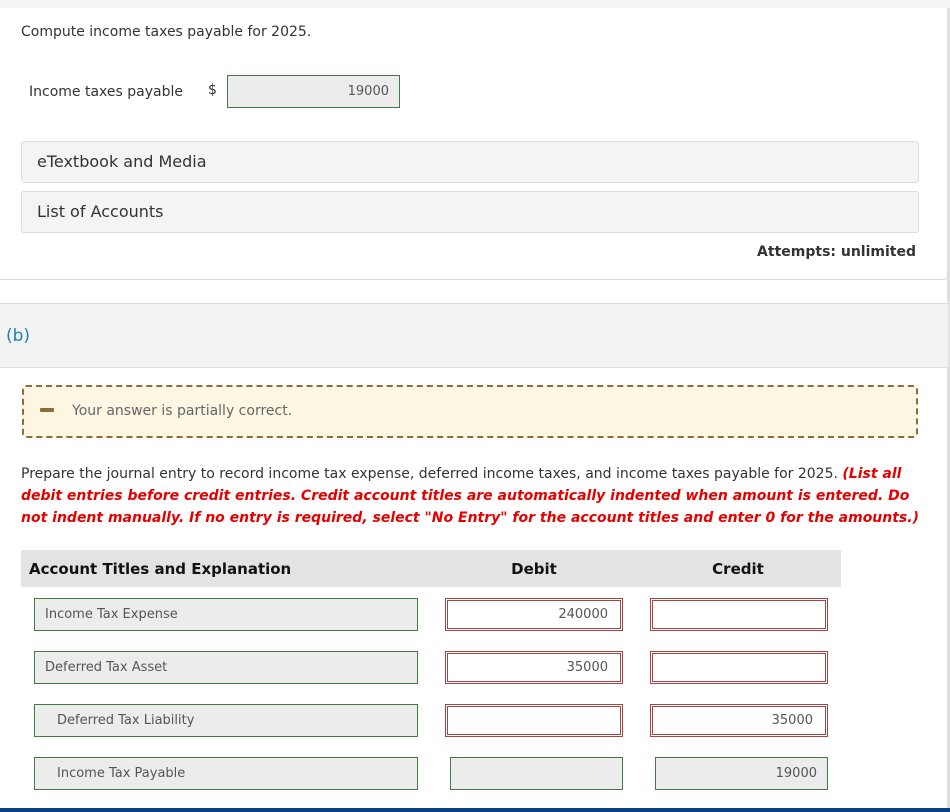 The image size is (950, 812). Describe the element at coordinates (738, 569) in the screenshot. I see `header-credit: Credit` at that location.